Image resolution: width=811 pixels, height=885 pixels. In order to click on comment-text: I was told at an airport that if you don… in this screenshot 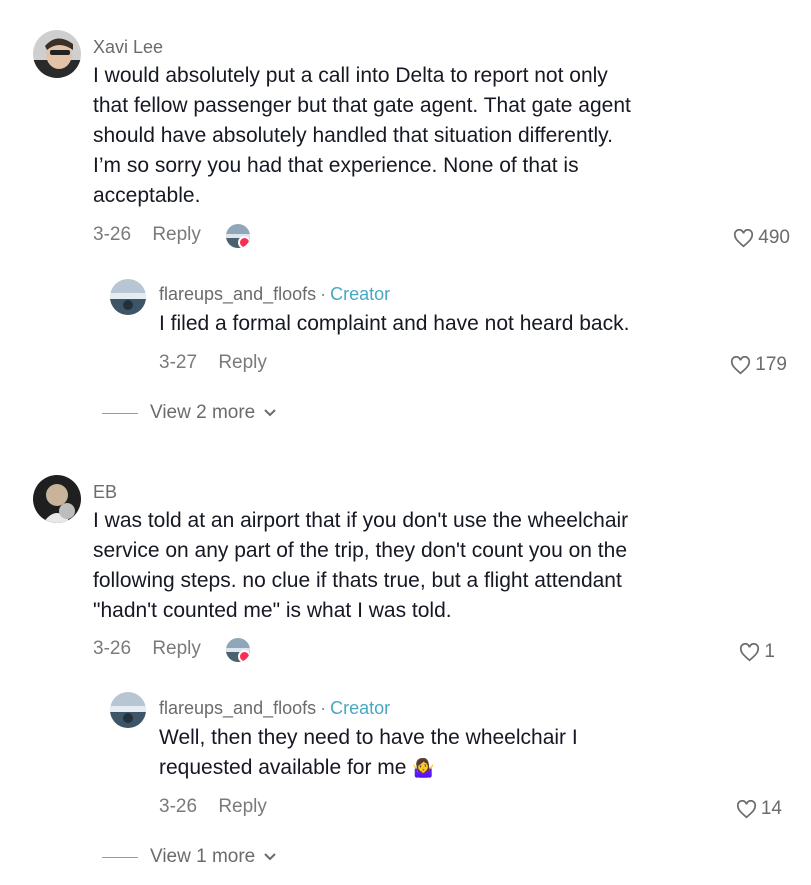, I will do `click(443, 566)`.